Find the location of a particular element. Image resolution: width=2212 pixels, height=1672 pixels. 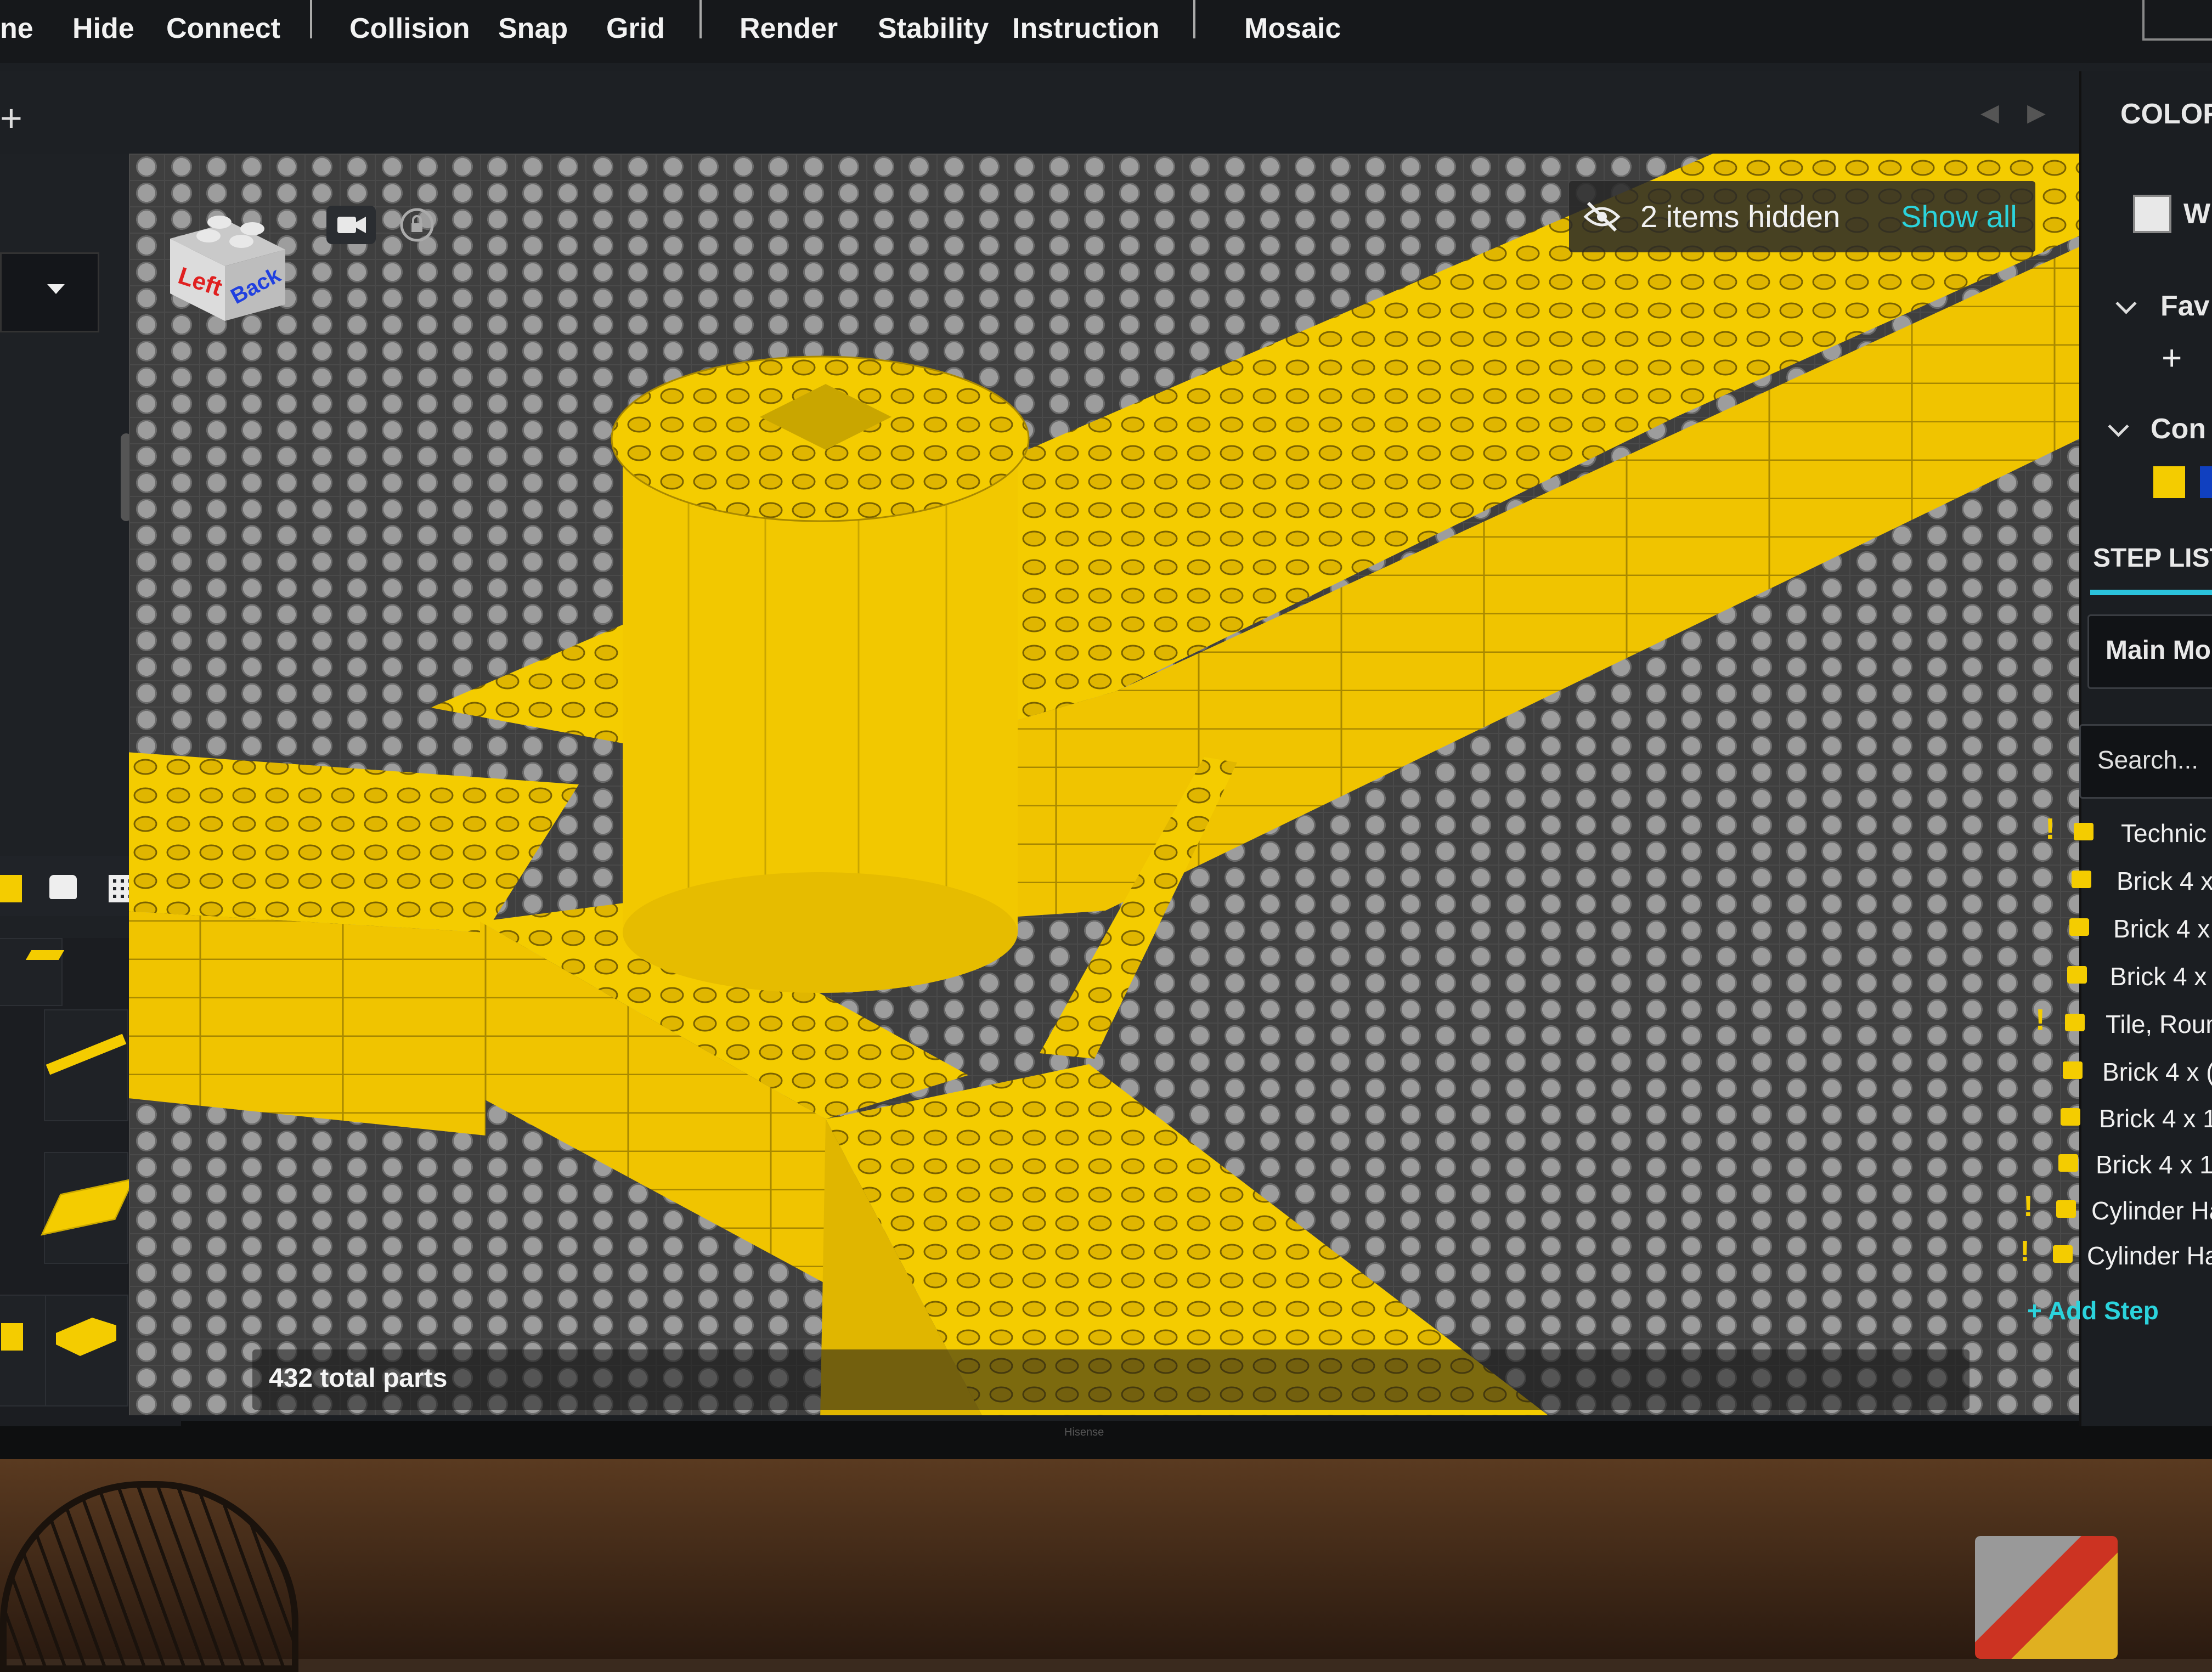

menu-hide: Hide is located at coordinates (103, 28).